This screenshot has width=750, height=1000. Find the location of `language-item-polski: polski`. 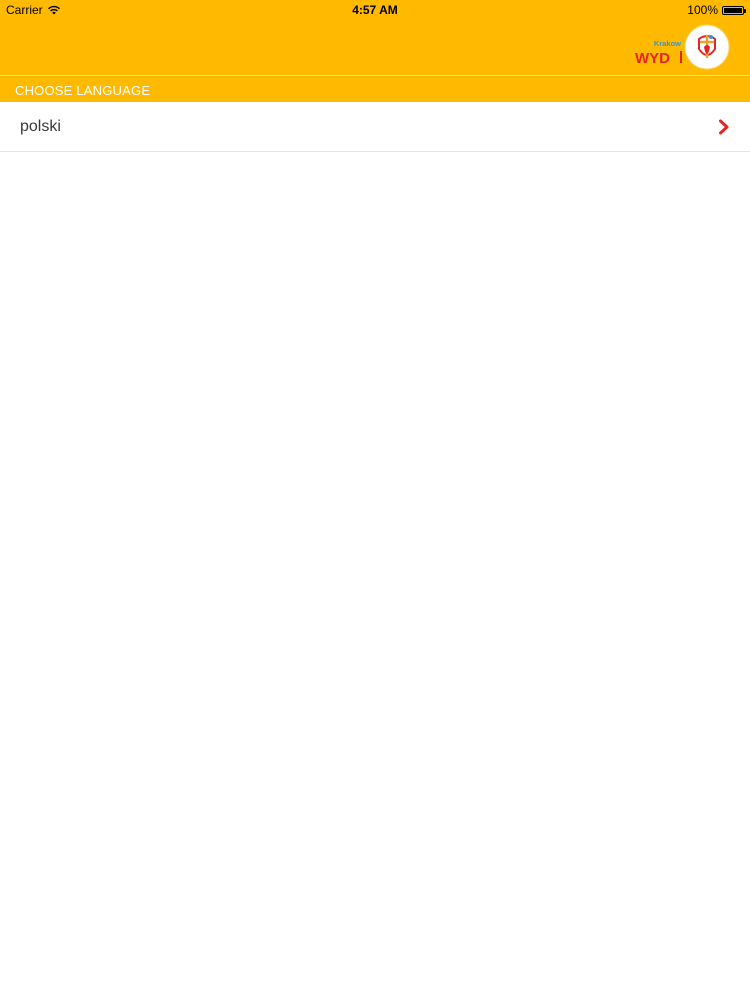

language-item-polski: polski is located at coordinates (375, 127).